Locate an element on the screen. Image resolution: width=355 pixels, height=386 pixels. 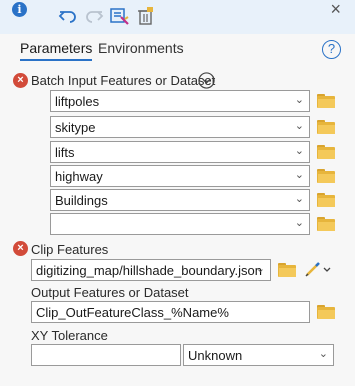
batch-input-value: lifts is located at coordinates (65, 152).